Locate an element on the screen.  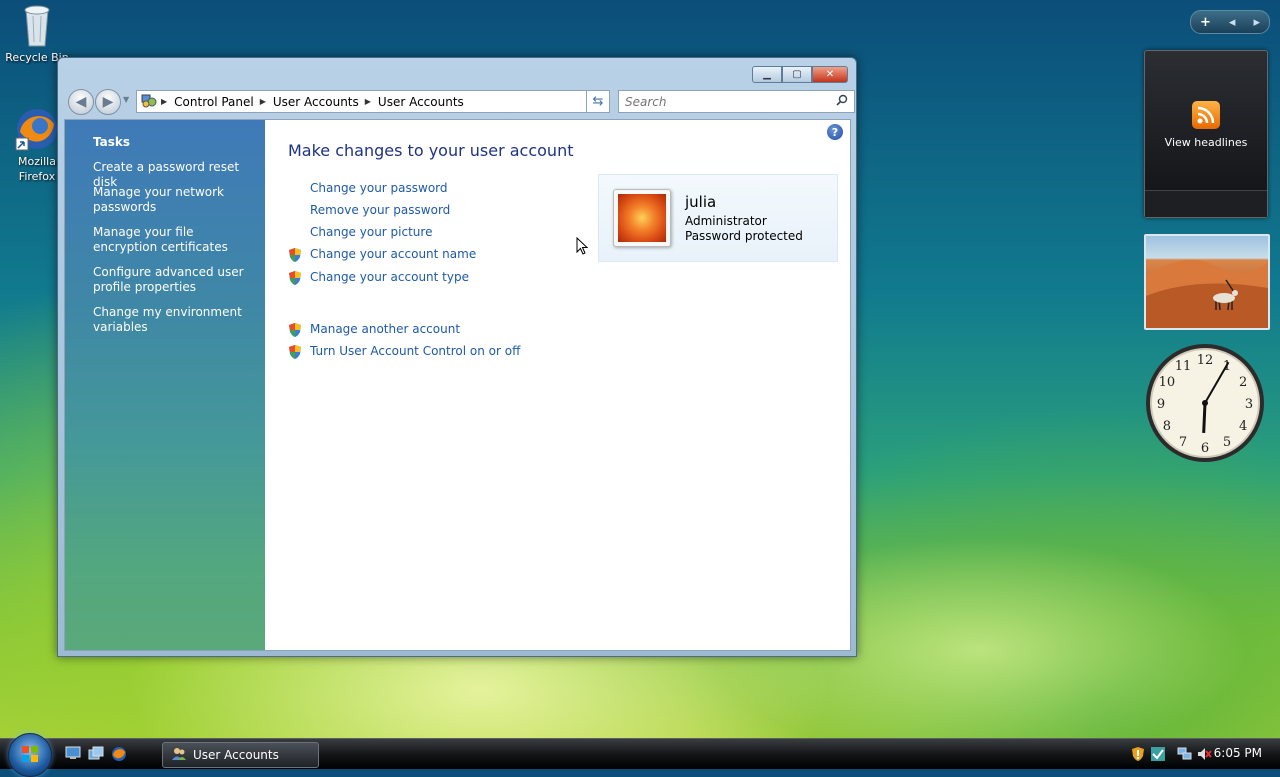
task-change-environment-variables: Change my environment variables is located at coordinates (173, 320).